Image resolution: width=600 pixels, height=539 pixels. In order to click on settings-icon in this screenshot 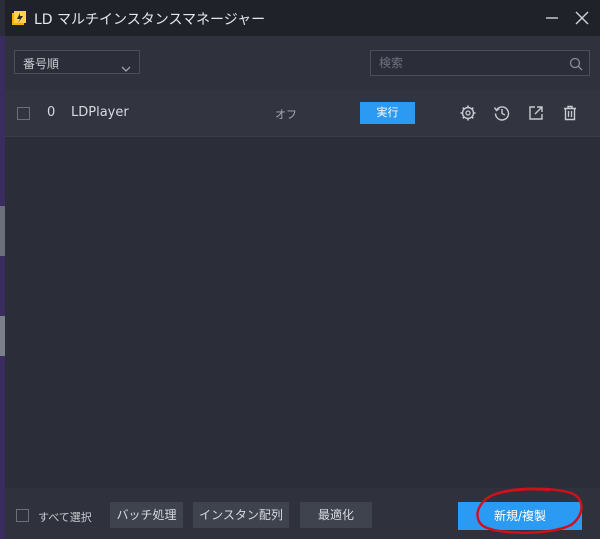, I will do `click(468, 113)`.